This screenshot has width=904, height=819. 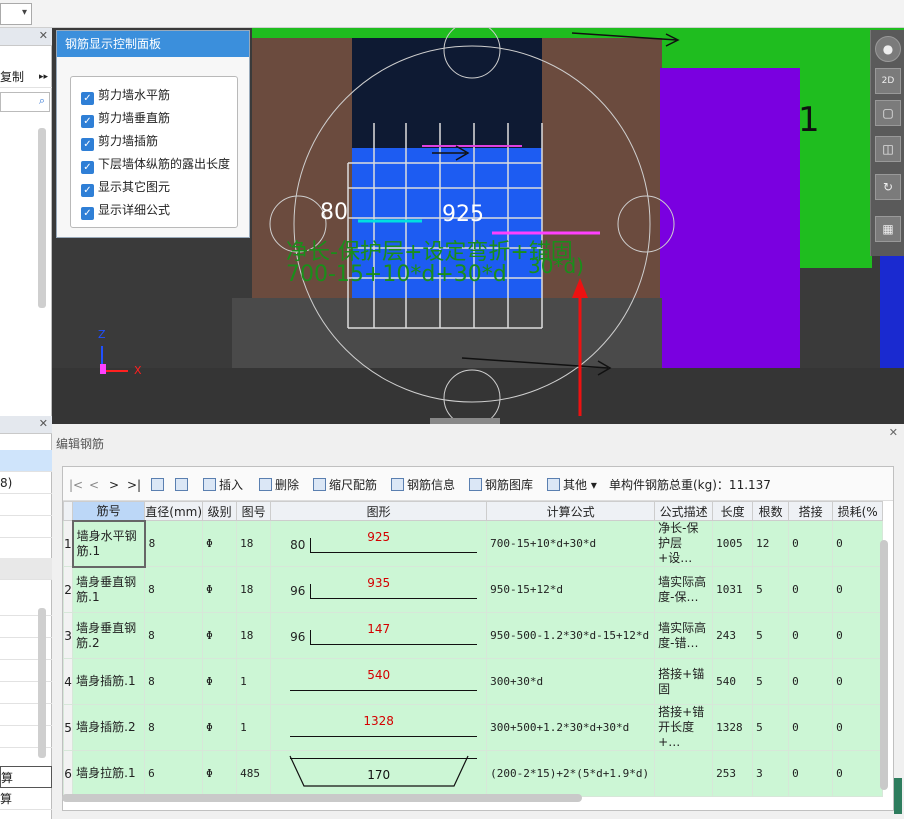 What do you see at coordinates (174, 773) in the screenshot?
I see `diameter-cell: 6` at bounding box center [174, 773].